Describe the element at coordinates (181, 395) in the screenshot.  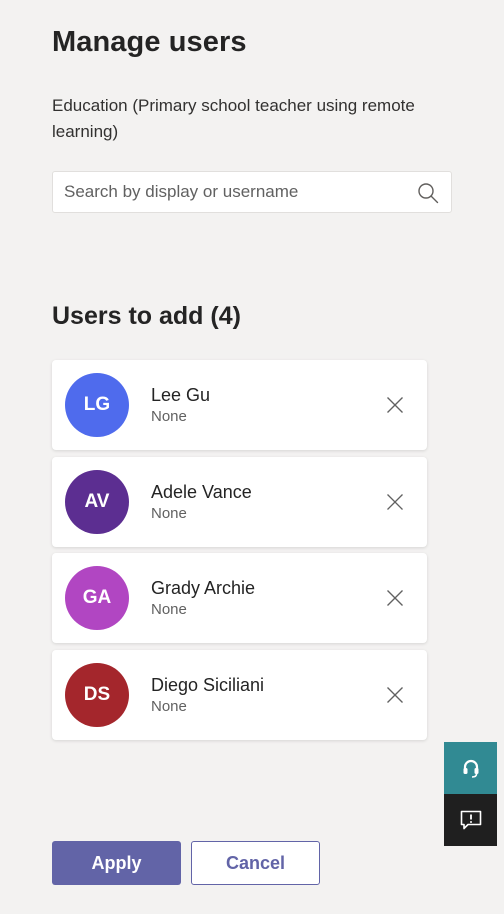
I see `user-name: Lee Gu` at that location.